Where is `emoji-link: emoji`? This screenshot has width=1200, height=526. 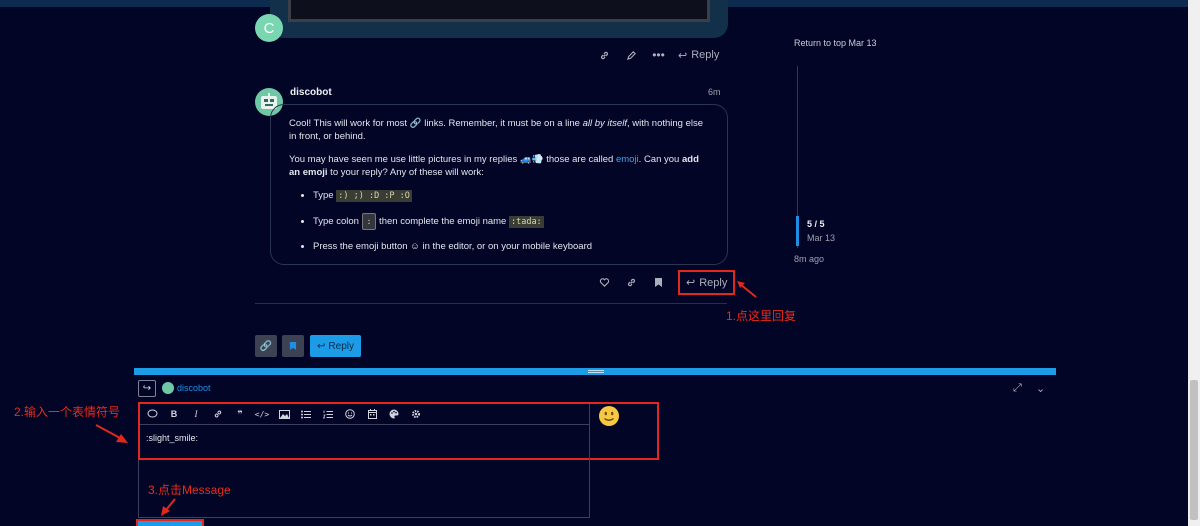
emoji-link: emoji is located at coordinates (627, 159).